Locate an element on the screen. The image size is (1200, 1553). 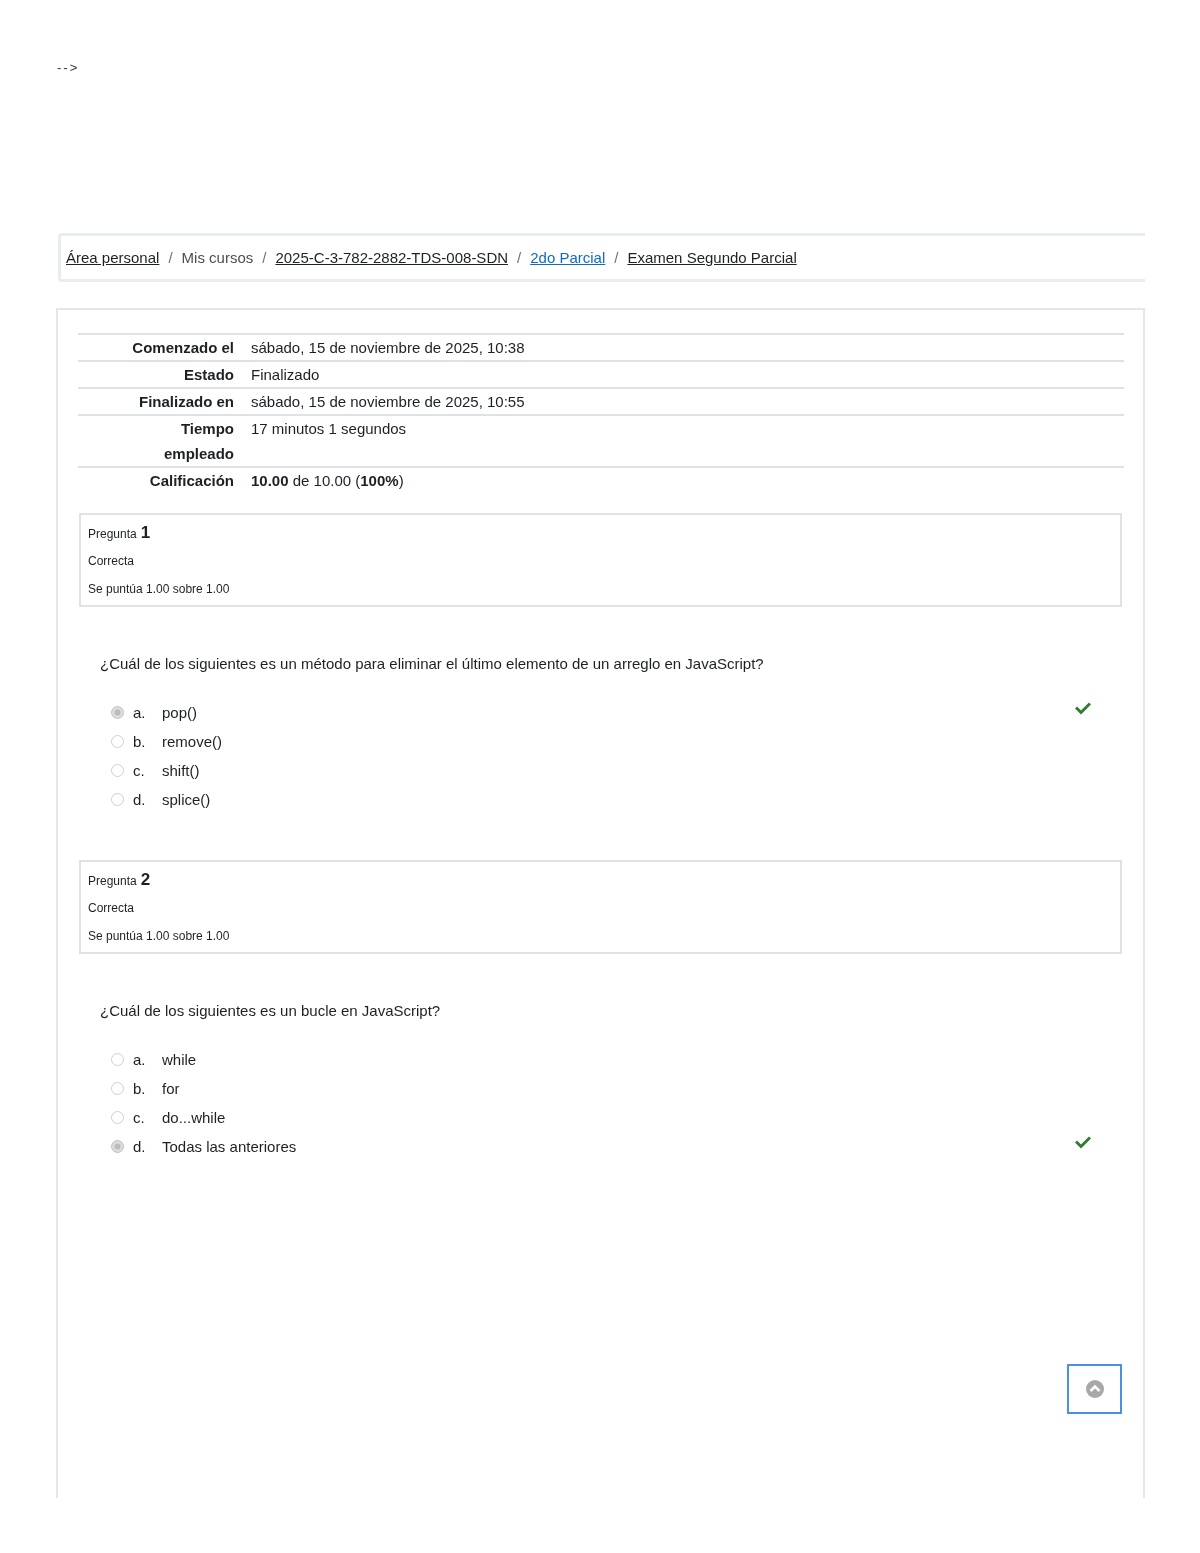
summary-label: Comenzado el is located at coordinates (183, 348).